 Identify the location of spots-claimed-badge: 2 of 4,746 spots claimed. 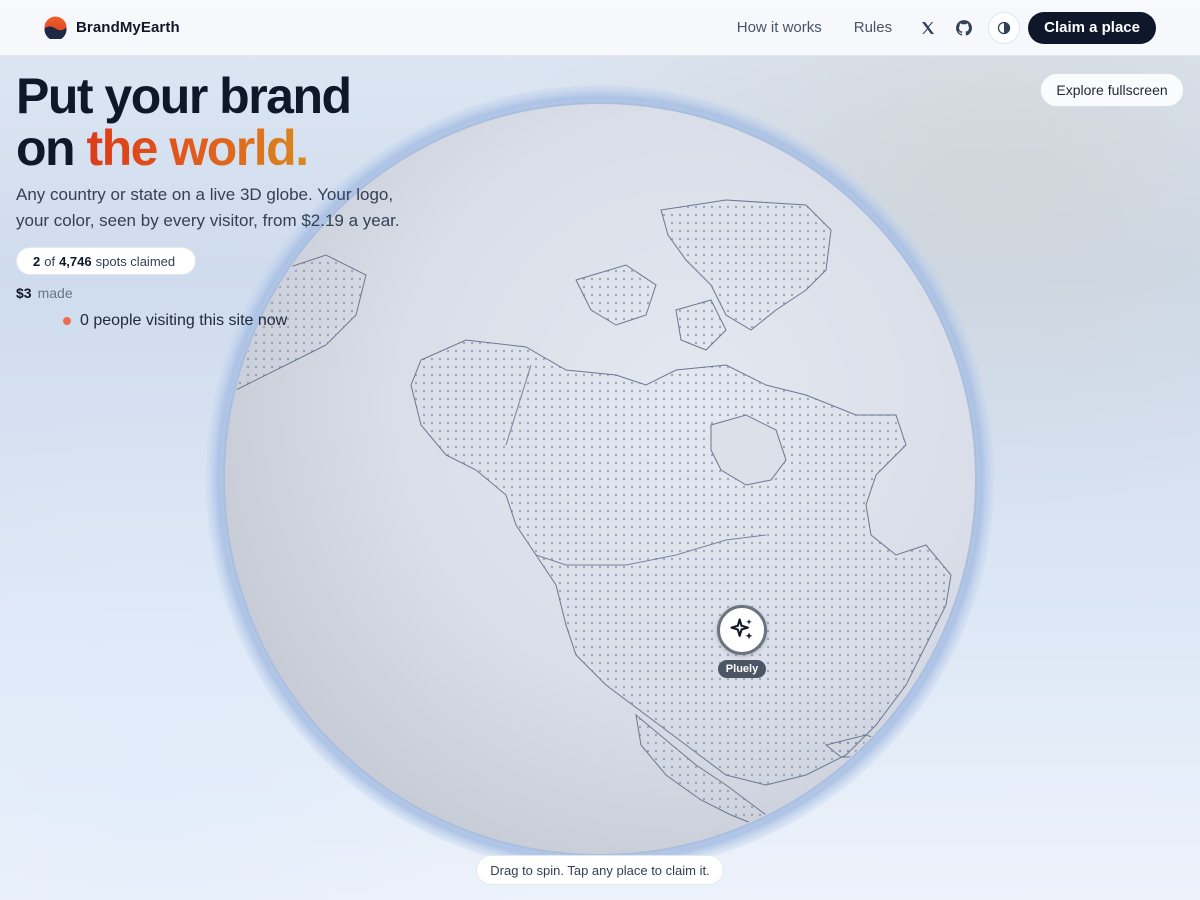
(106, 261).